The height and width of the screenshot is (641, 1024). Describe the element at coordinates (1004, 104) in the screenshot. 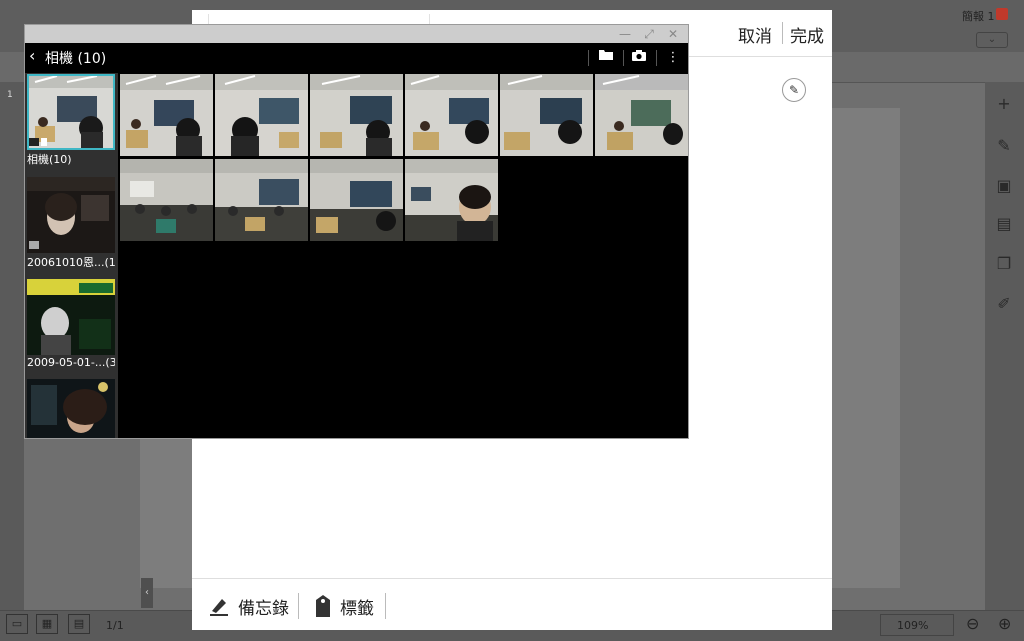

I see `add-icon: +` at that location.